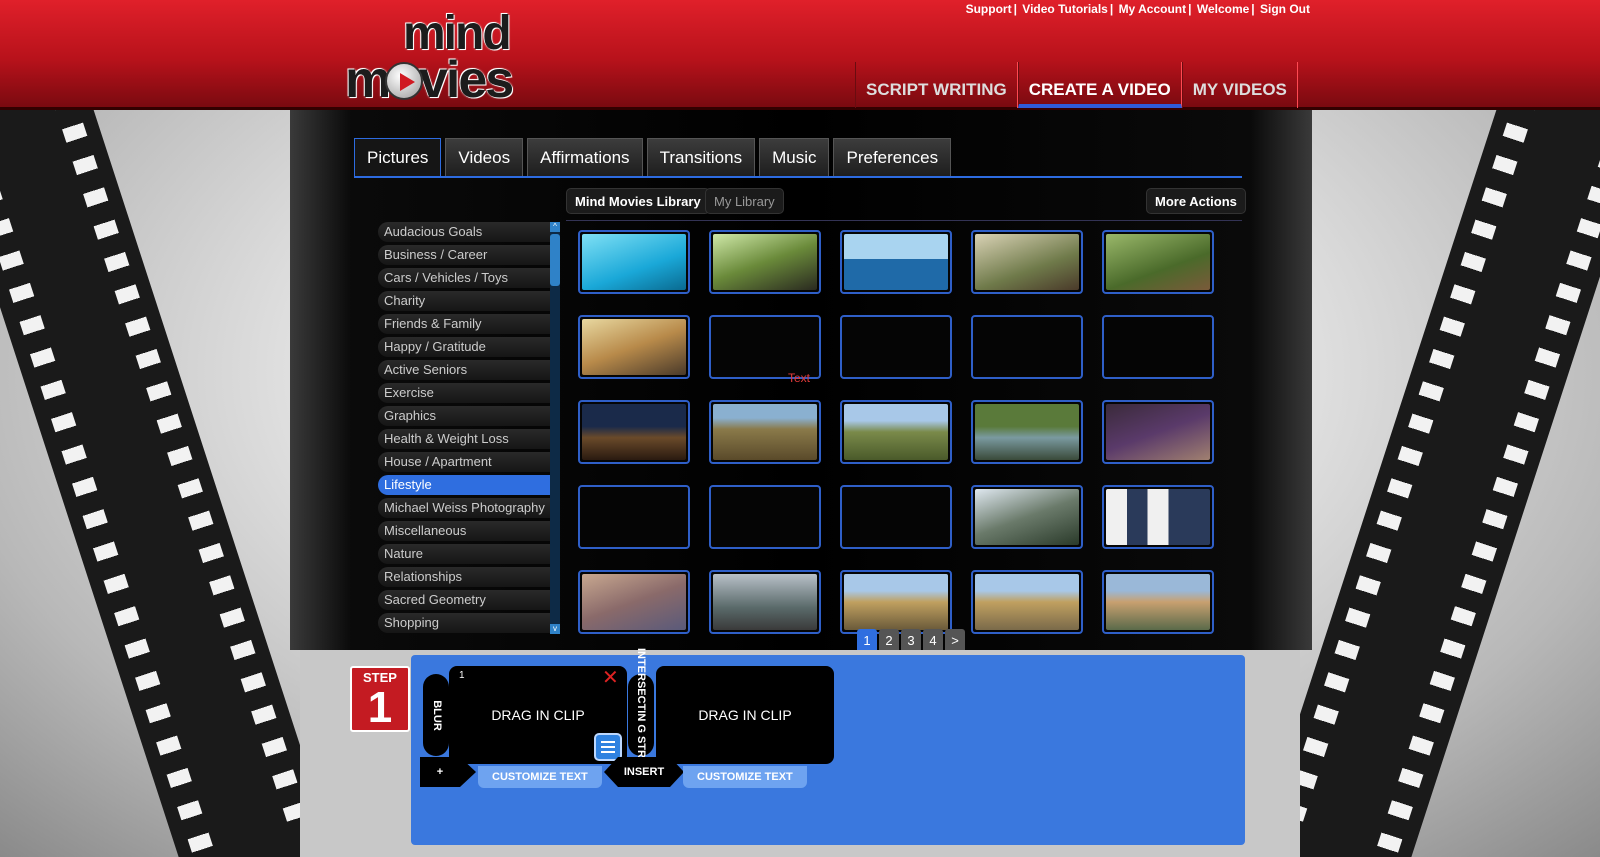 The width and height of the screenshot is (1600, 857). I want to click on close-icon: ✕, so click(610, 678).